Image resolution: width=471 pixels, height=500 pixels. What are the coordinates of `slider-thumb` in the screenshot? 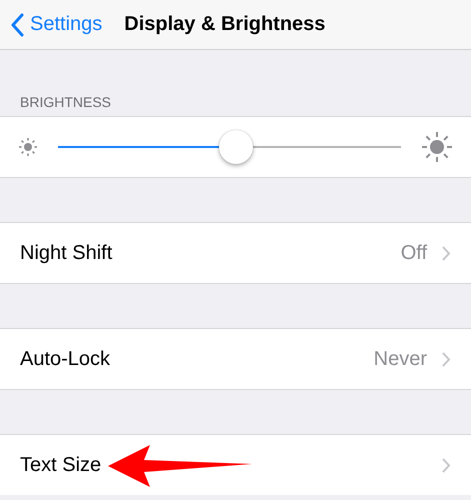 It's located at (236, 147).